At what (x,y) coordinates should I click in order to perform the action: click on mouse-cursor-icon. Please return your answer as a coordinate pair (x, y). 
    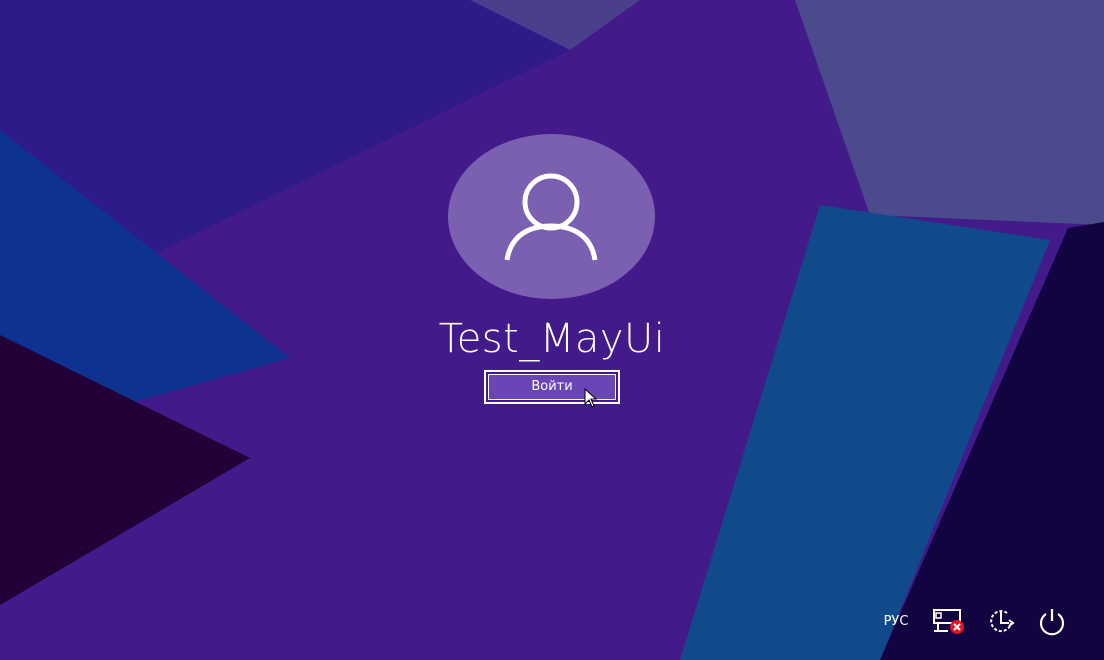
    Looking at the image, I should click on (591, 398).